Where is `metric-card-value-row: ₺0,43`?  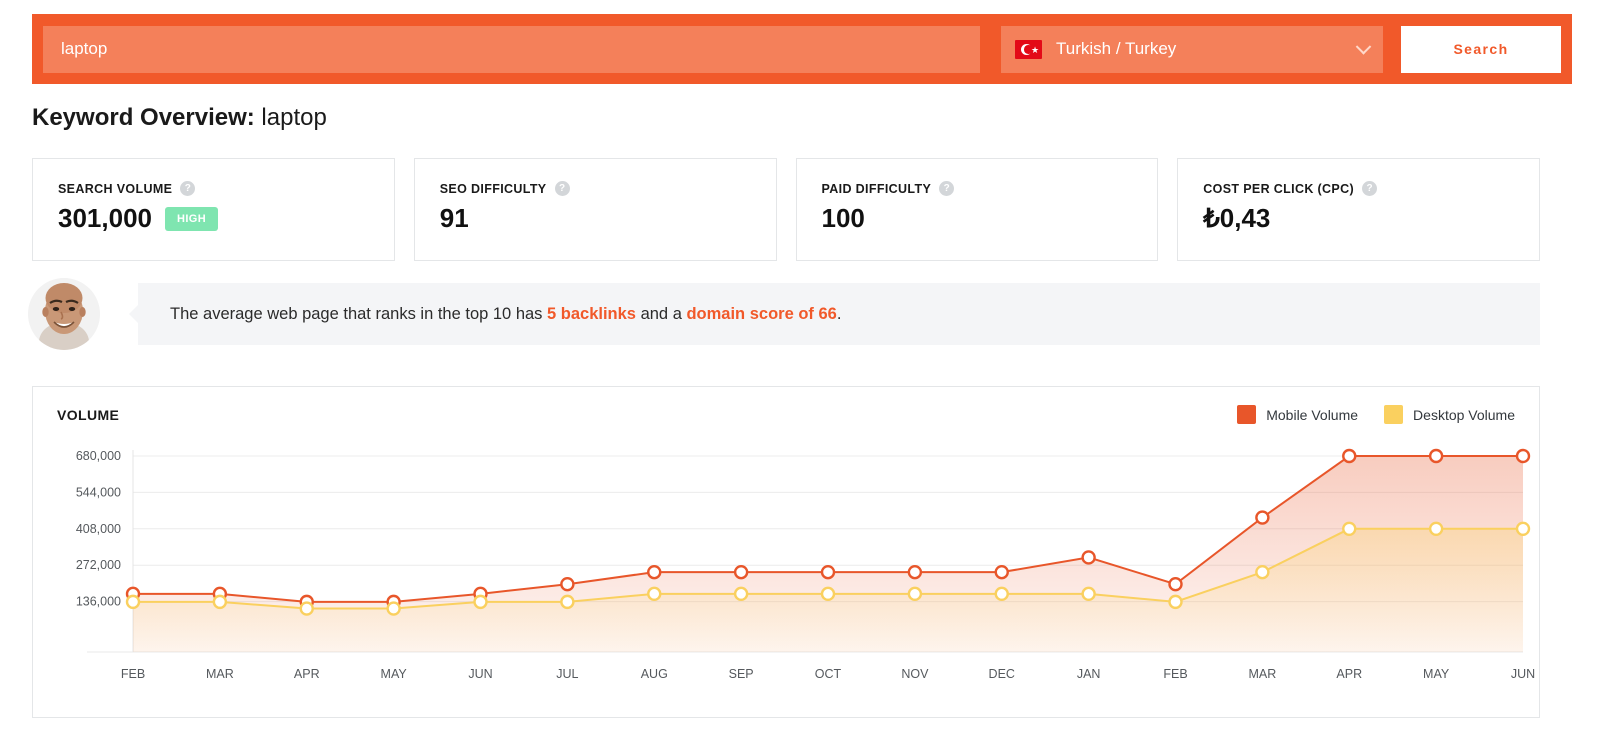
metric-card-value-row: ₺0,43 is located at coordinates (1358, 218).